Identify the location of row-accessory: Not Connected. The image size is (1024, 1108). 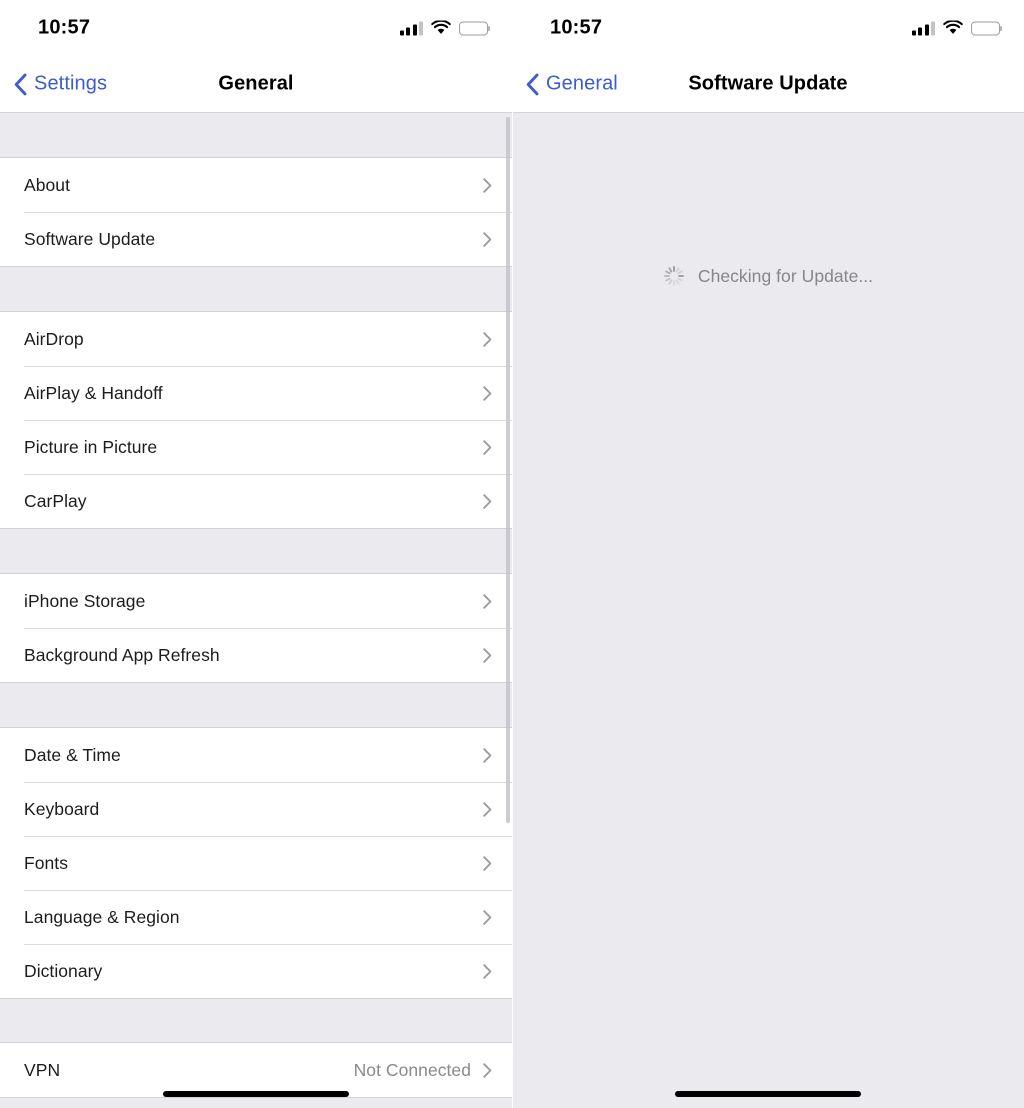
(433, 1070).